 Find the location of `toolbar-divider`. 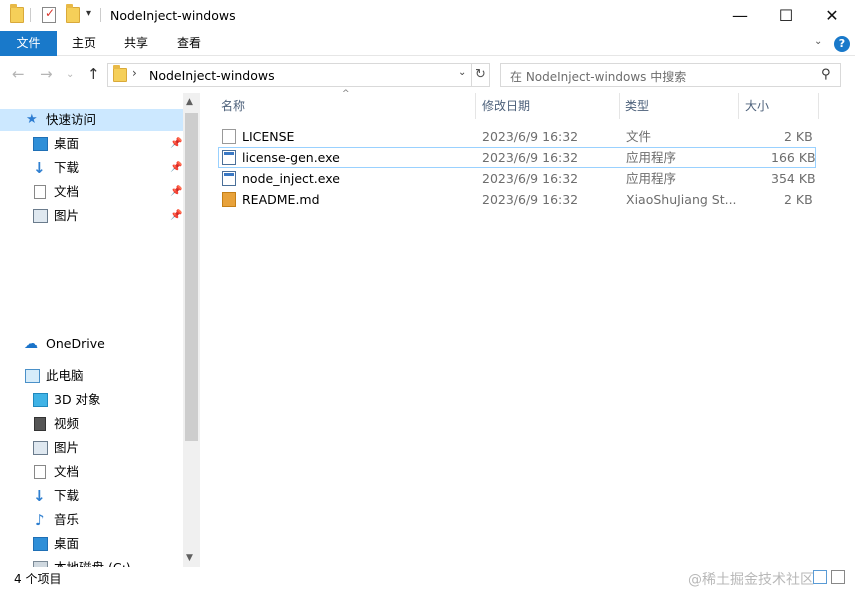

toolbar-divider is located at coordinates (30, 15).